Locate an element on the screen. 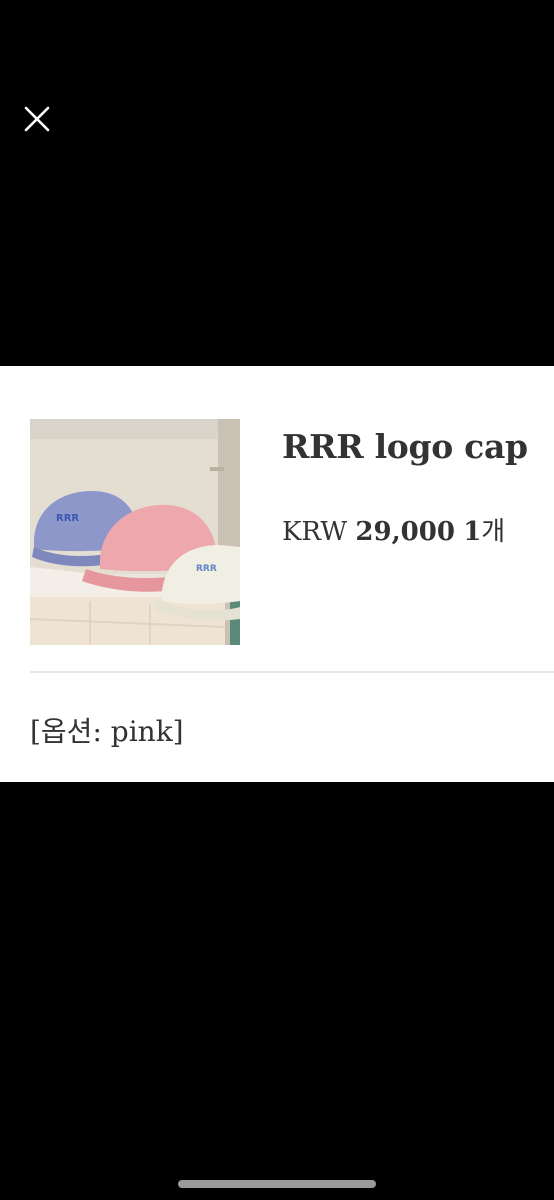 Image resolution: width=554 pixels, height=1200 pixels. quantity-number: 1 is located at coordinates (472, 532).